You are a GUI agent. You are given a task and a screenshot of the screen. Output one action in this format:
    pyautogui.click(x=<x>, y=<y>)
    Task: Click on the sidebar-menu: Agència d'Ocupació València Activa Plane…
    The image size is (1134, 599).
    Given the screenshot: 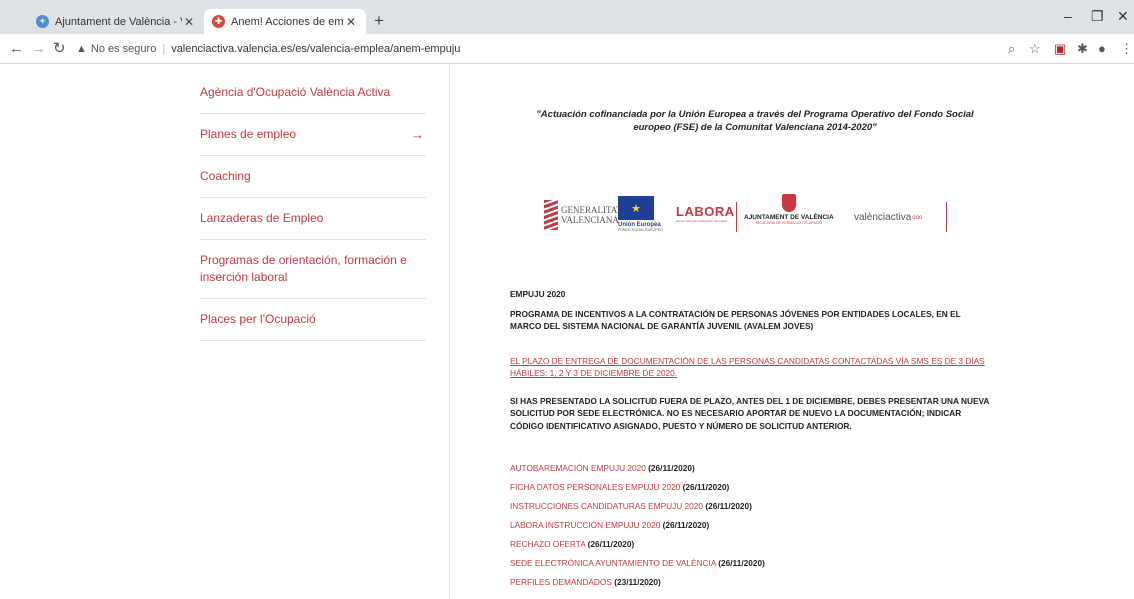 What is the action you would take?
    pyautogui.click(x=313, y=206)
    